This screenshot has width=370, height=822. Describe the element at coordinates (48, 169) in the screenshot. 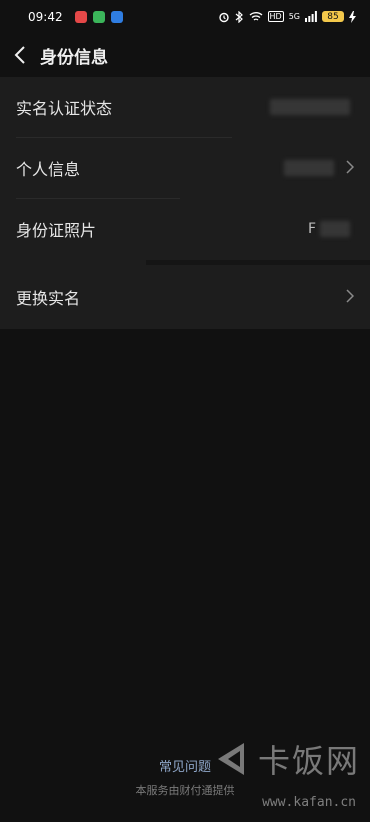

I see `row-label: 个人信息` at that location.